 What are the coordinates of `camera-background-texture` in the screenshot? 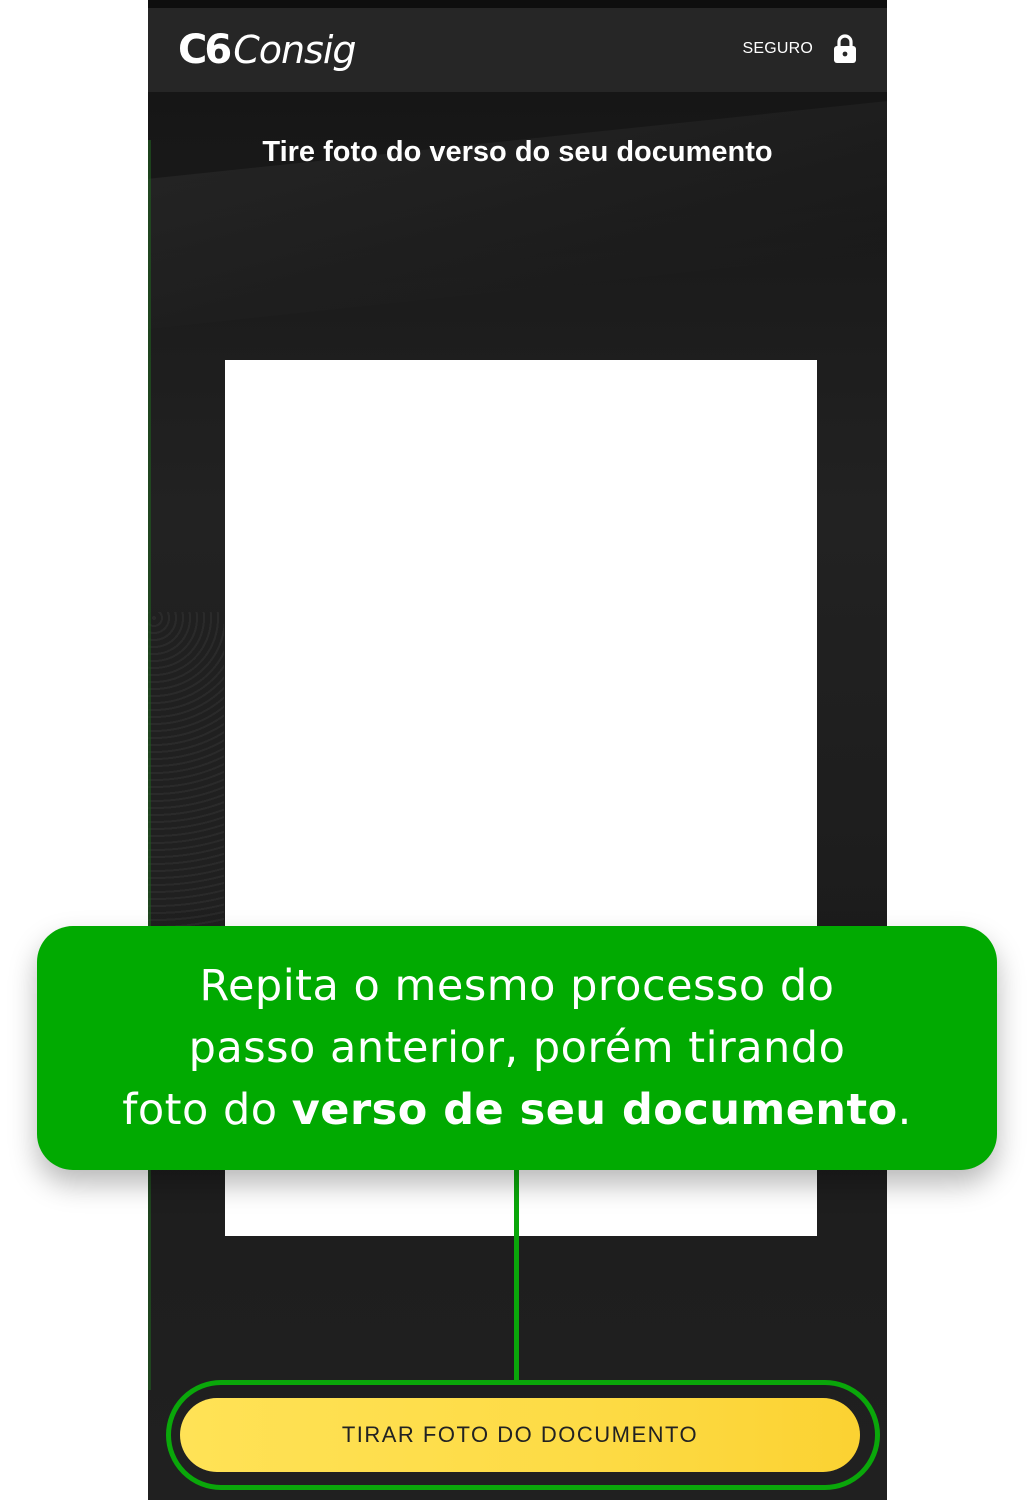 It's located at (186, 772).